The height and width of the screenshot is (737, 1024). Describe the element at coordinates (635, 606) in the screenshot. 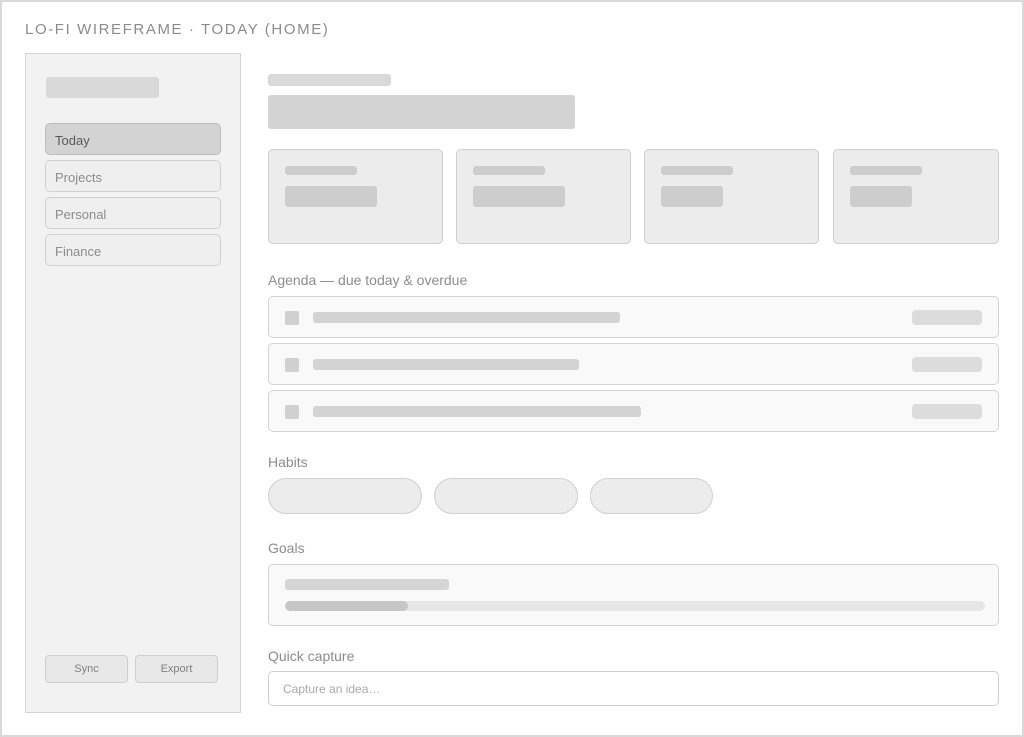

I see `goal-progress-bar` at that location.